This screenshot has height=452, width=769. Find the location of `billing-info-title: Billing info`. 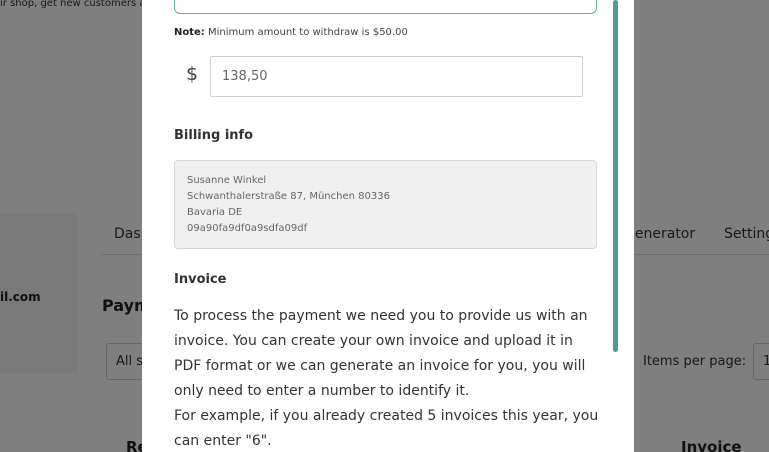

billing-info-title: Billing info is located at coordinates (214, 135).